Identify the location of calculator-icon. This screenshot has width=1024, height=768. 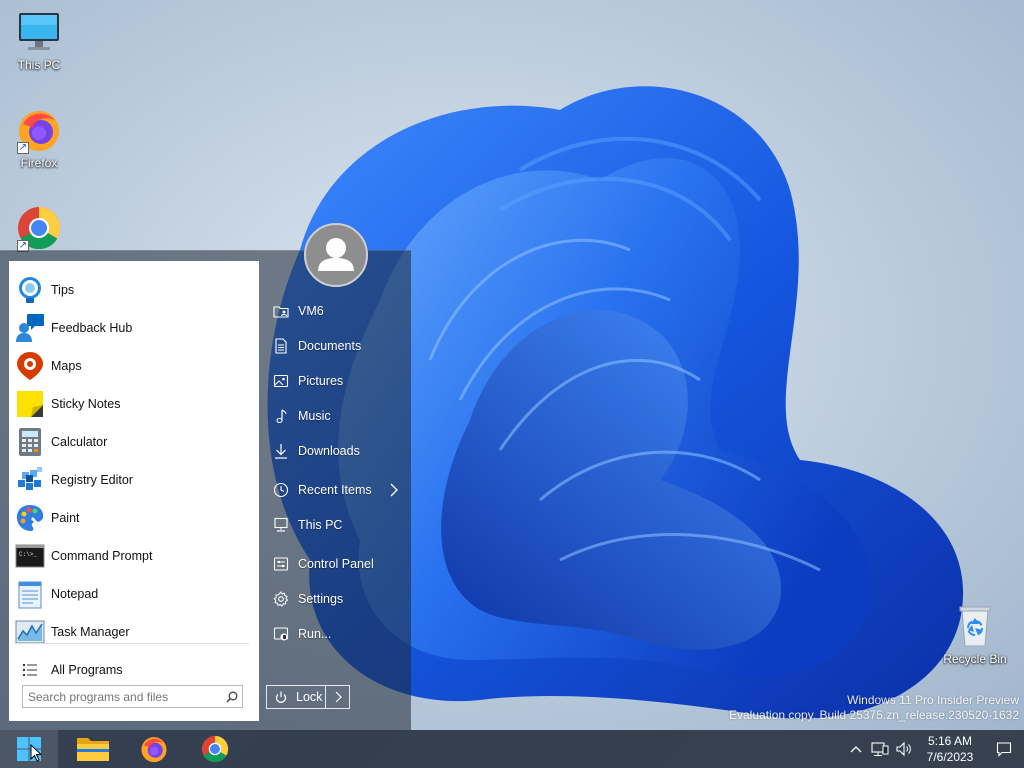
(30, 442).